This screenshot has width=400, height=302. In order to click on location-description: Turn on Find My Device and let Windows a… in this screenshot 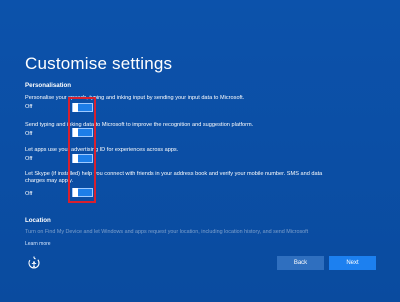, I will do `click(167, 232)`.